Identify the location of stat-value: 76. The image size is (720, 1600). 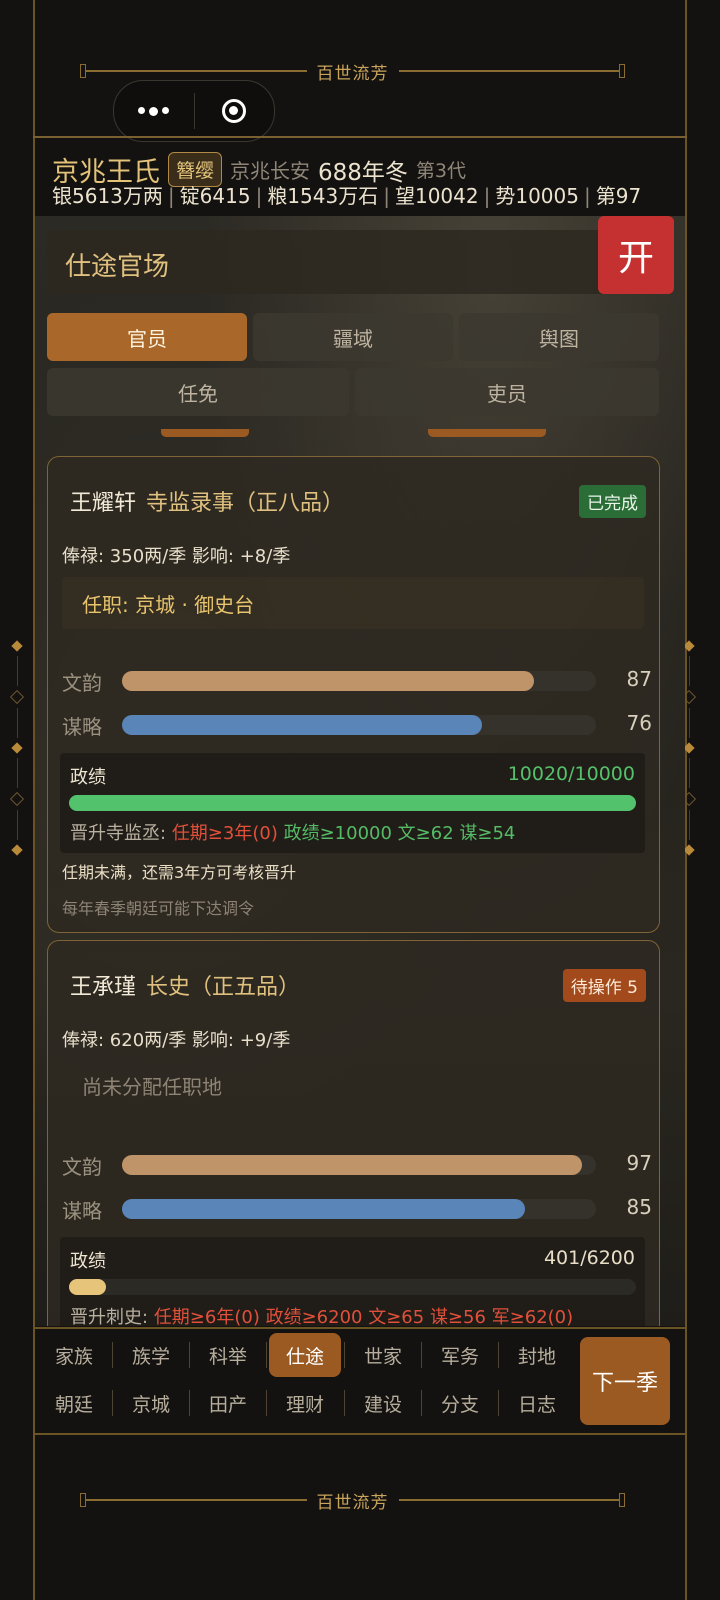
(639, 723).